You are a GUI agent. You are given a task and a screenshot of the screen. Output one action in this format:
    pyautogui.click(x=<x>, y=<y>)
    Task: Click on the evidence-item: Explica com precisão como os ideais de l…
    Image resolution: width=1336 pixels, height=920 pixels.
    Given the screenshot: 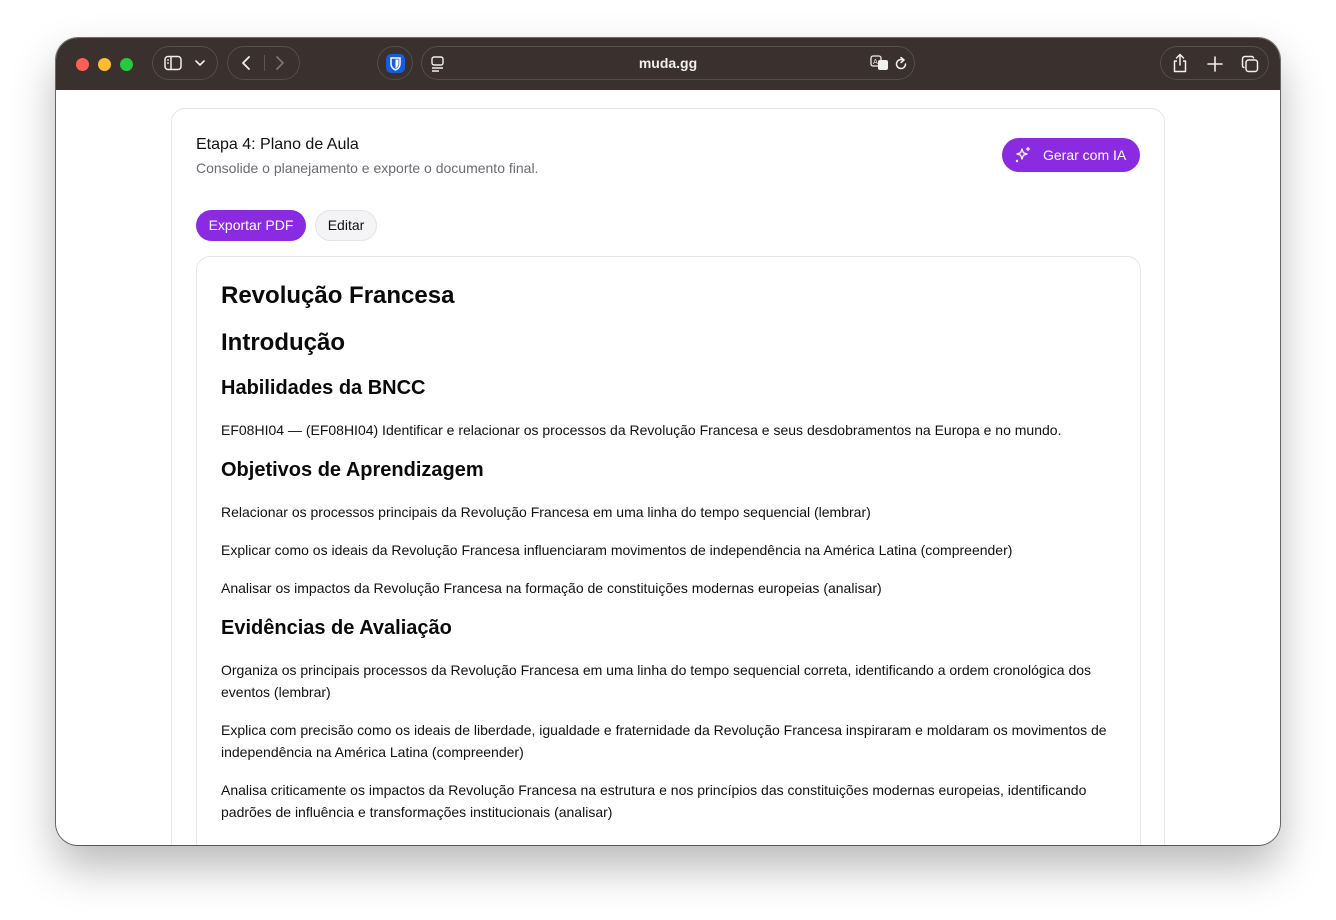 What is the action you would take?
    pyautogui.click(x=664, y=741)
    